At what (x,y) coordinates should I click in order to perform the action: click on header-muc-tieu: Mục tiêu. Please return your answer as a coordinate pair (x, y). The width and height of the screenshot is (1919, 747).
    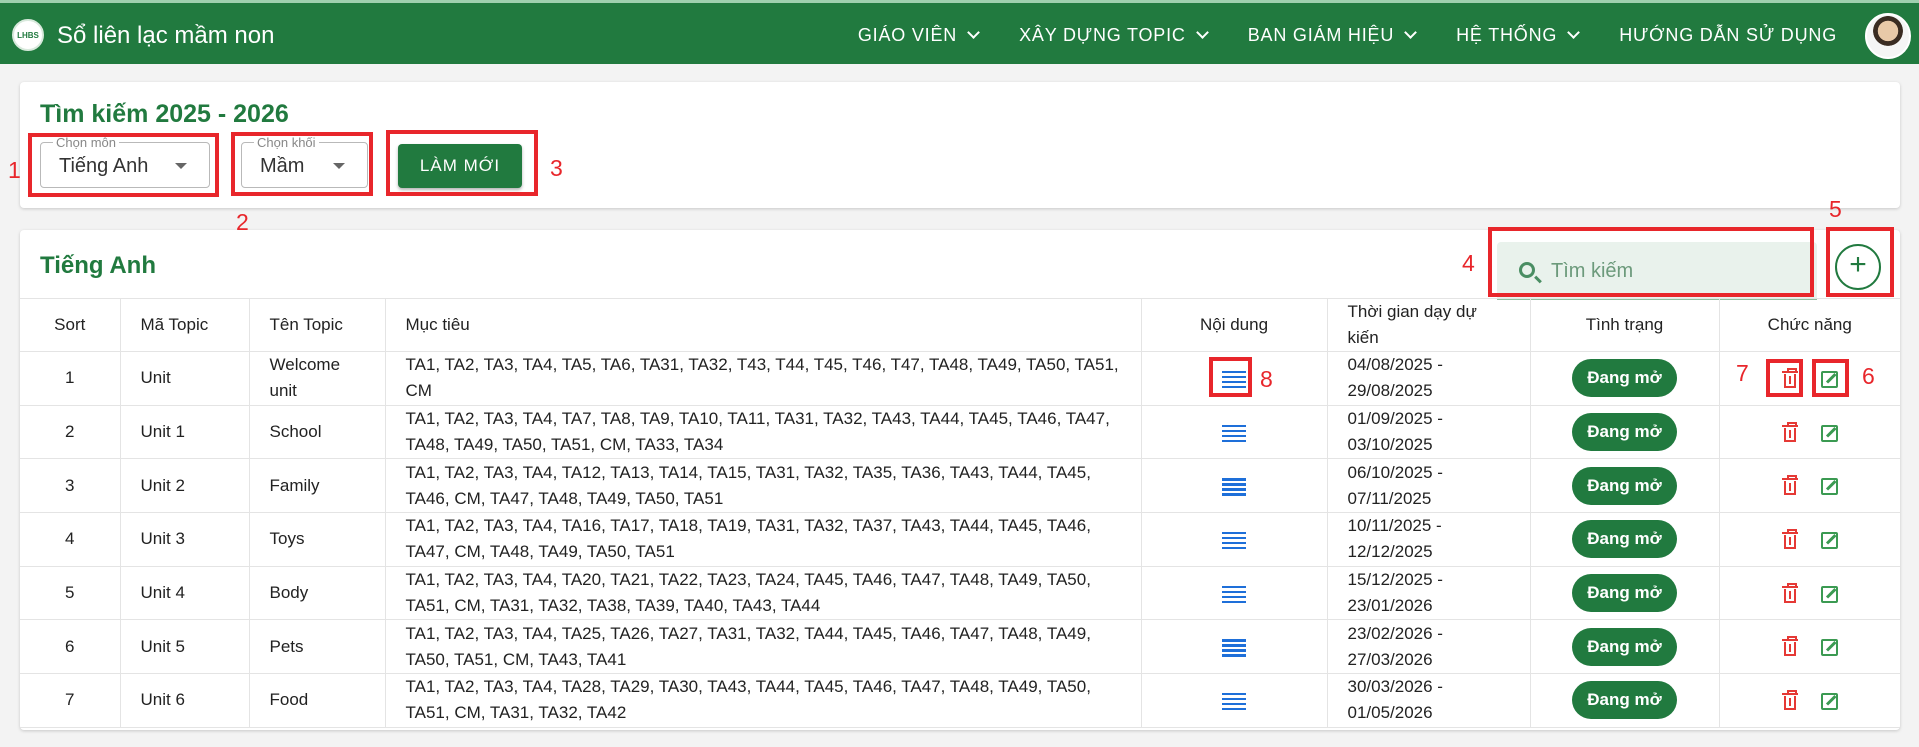
    Looking at the image, I should click on (762, 325).